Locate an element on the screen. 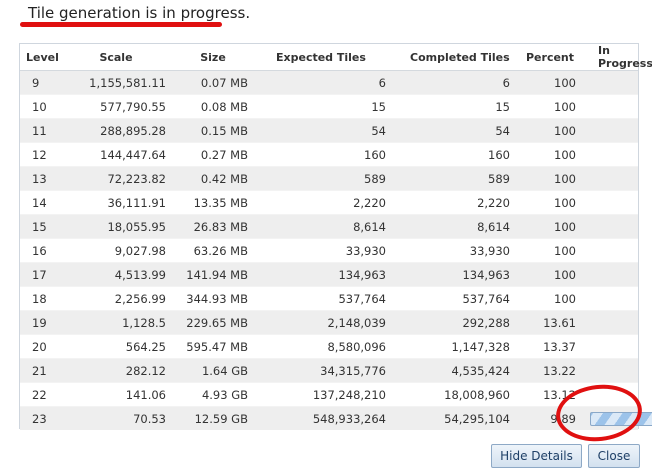  cell-completed-tiles: 15 is located at coordinates (454, 106).